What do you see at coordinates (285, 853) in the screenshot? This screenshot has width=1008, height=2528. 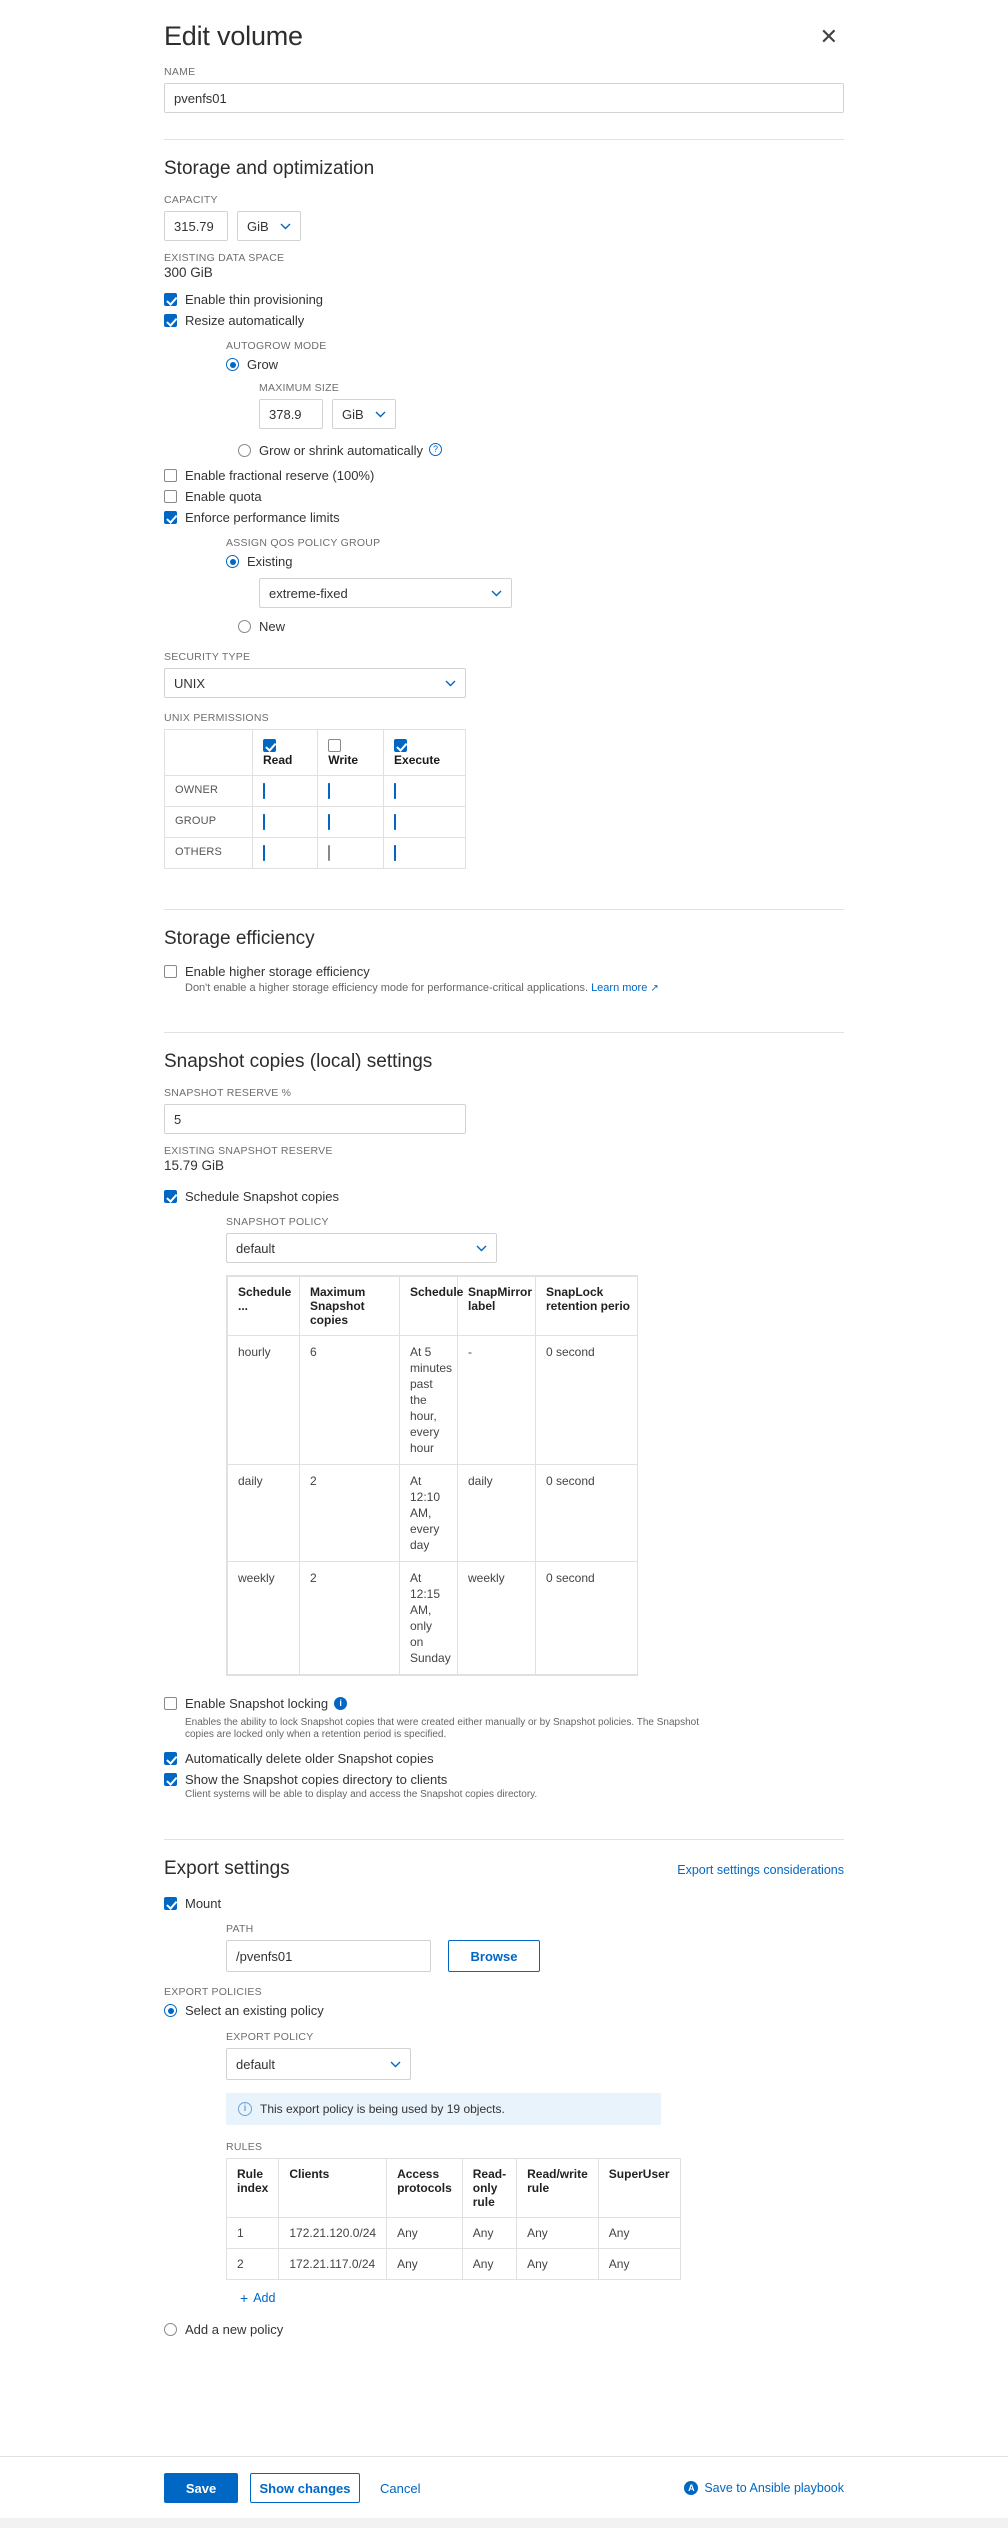 I see `perm-others-read-cell` at bounding box center [285, 853].